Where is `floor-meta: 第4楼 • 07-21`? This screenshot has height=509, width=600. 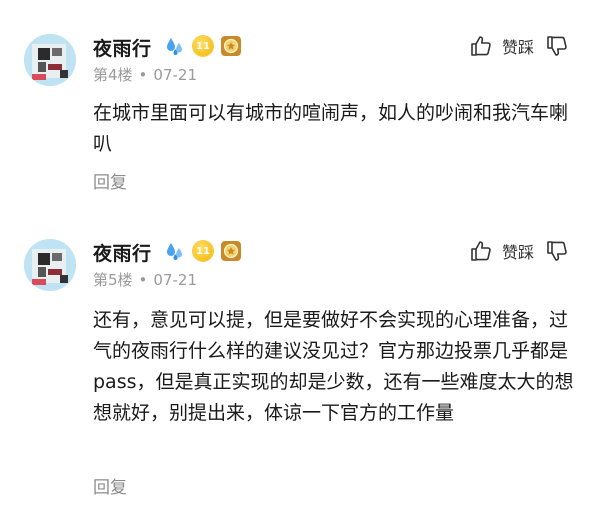
floor-meta: 第4楼 • 07-21 is located at coordinates (145, 74).